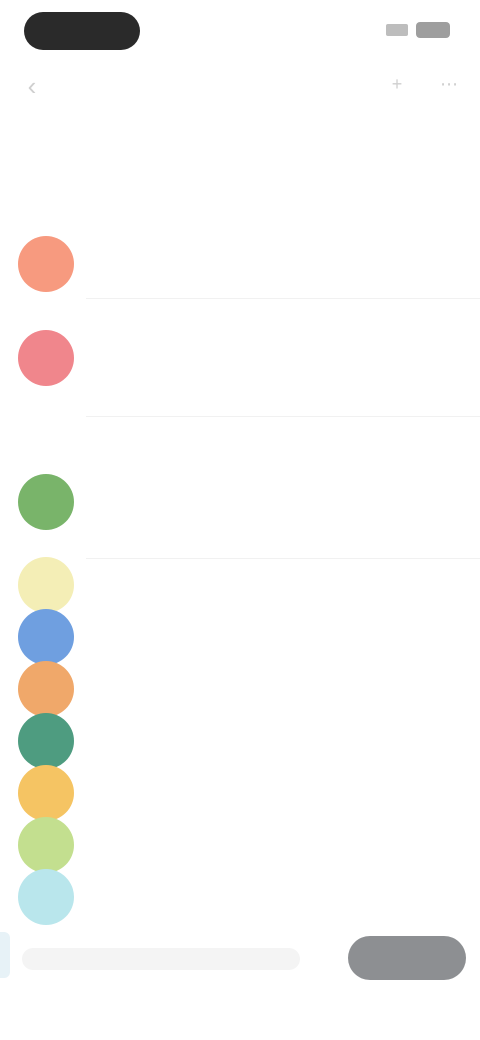  What do you see at coordinates (240, 32) in the screenshot?
I see `status-bar` at bounding box center [240, 32].